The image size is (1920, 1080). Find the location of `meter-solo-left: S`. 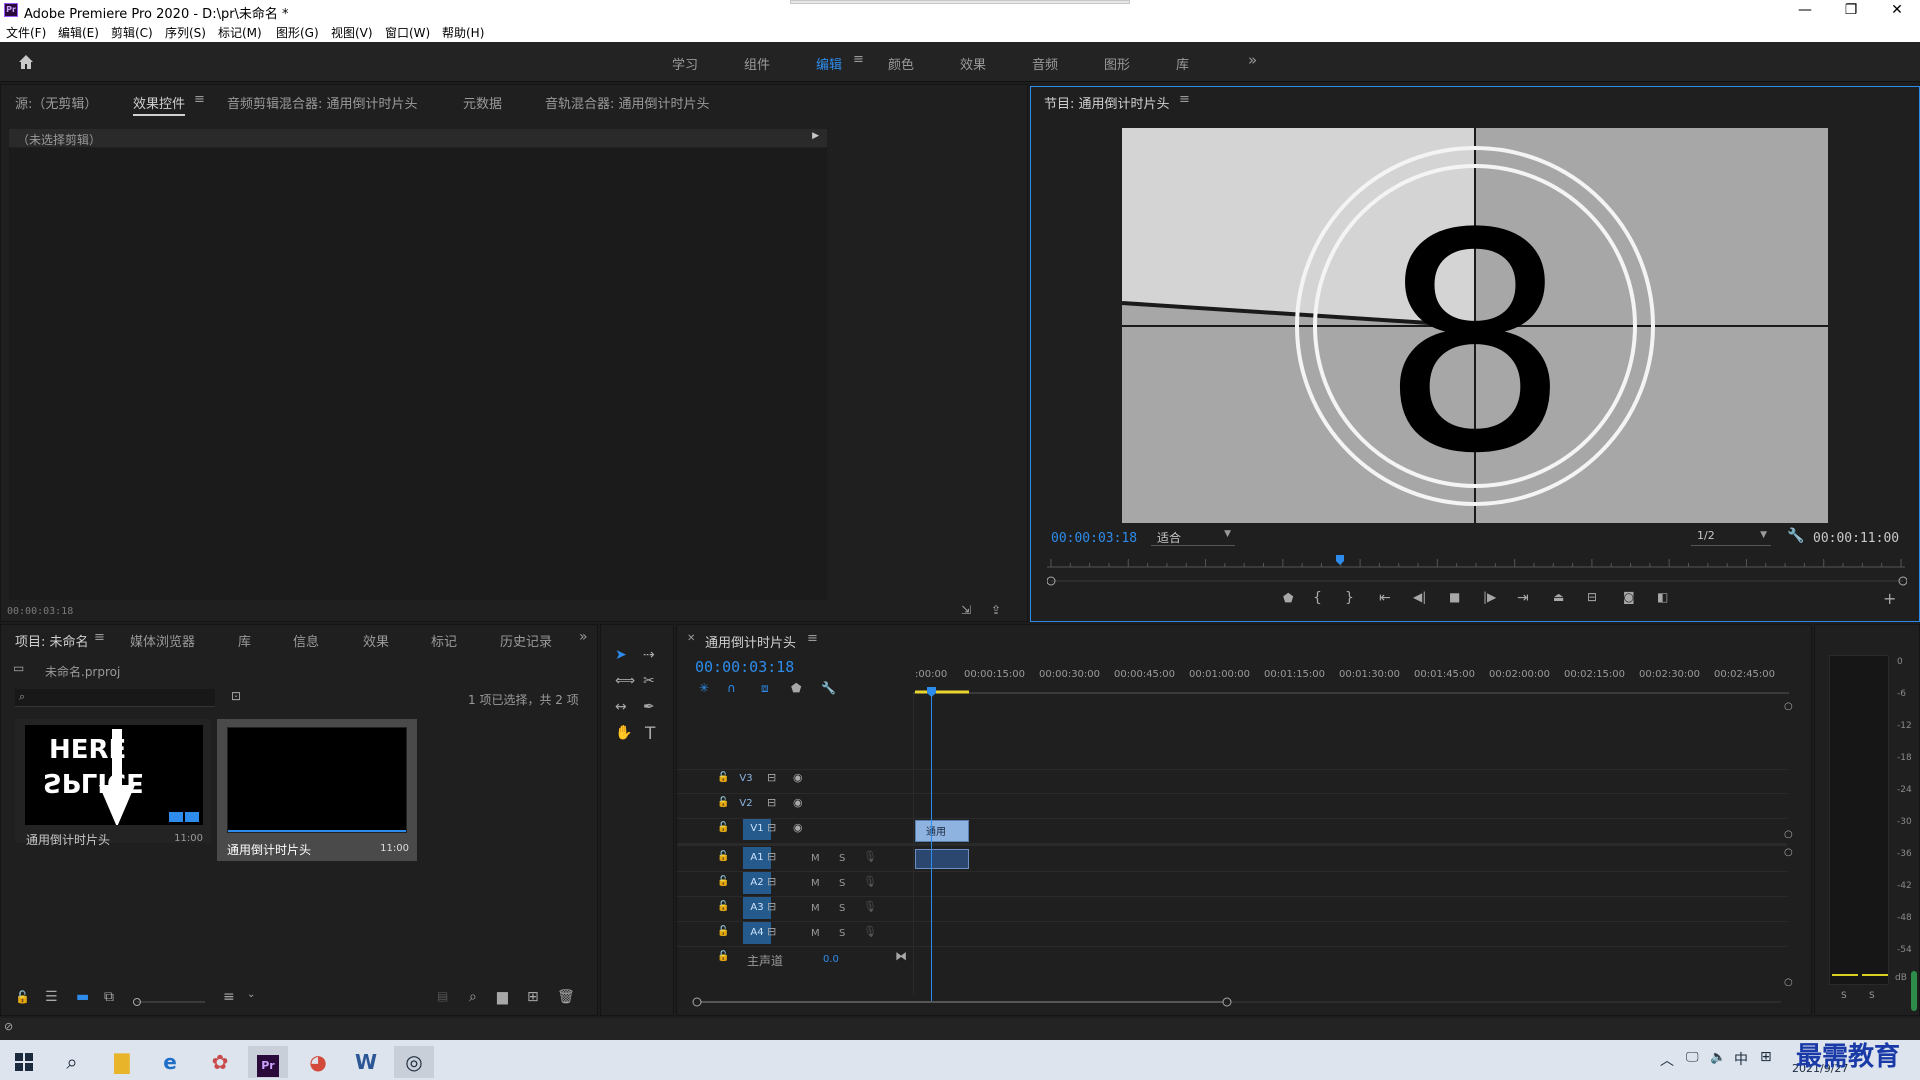

meter-solo-left: S is located at coordinates (1844, 996).